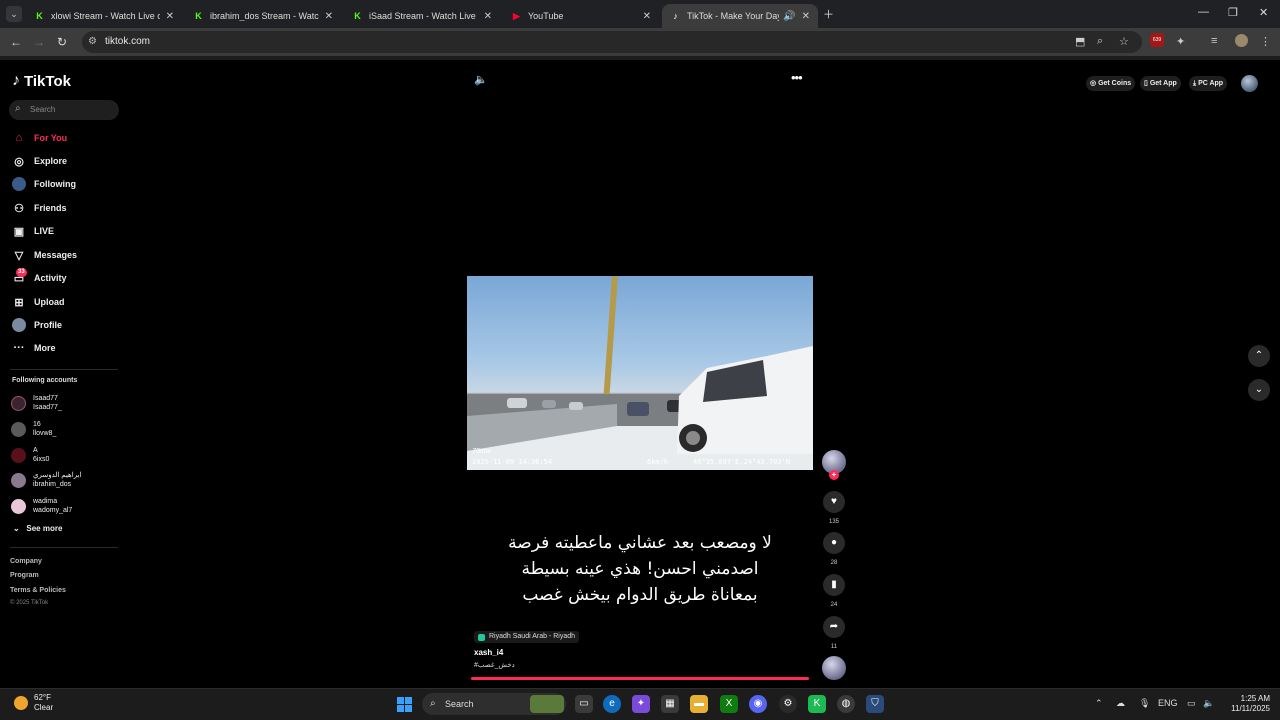 The height and width of the screenshot is (720, 1280). I want to click on onedrive-icon: ☁, so click(1120, 703).